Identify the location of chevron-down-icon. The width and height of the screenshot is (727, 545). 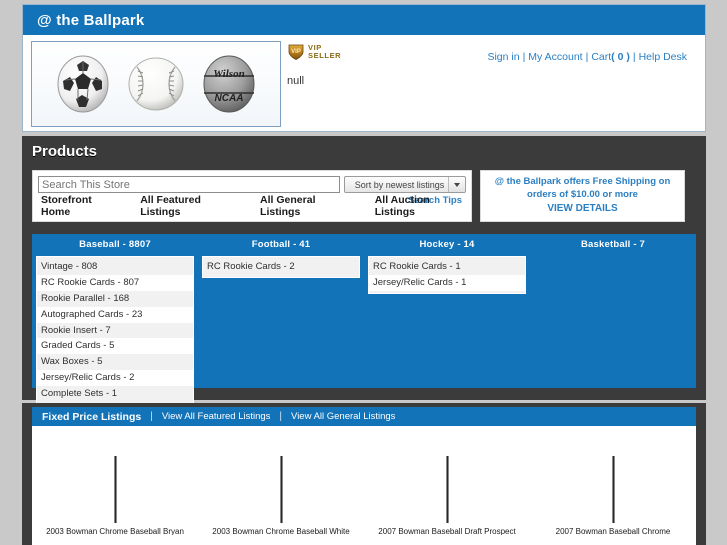
(456, 184).